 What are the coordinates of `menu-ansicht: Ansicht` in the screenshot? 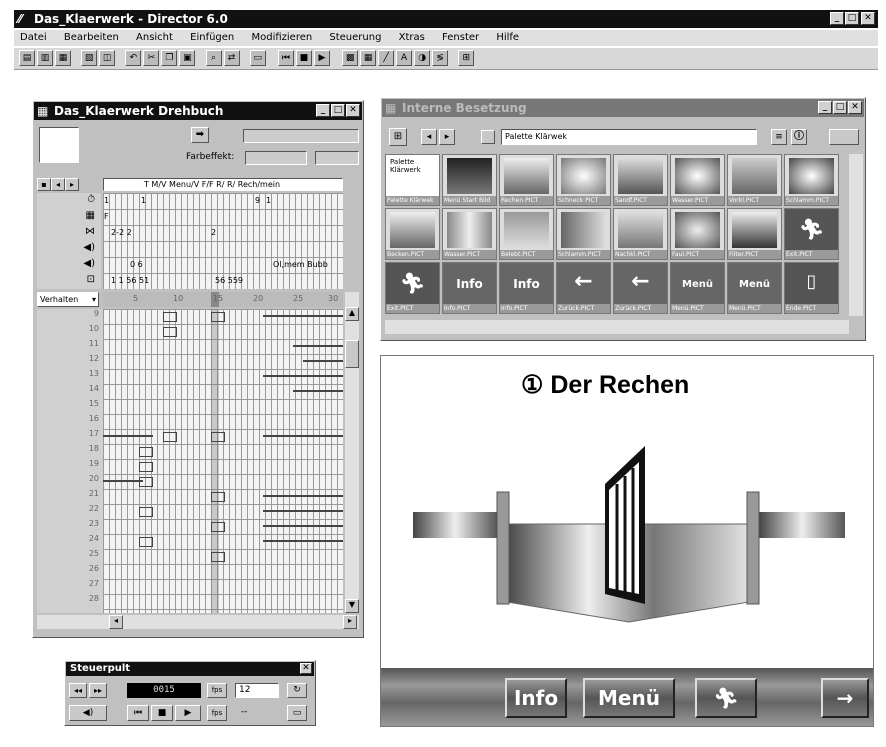 It's located at (154, 37).